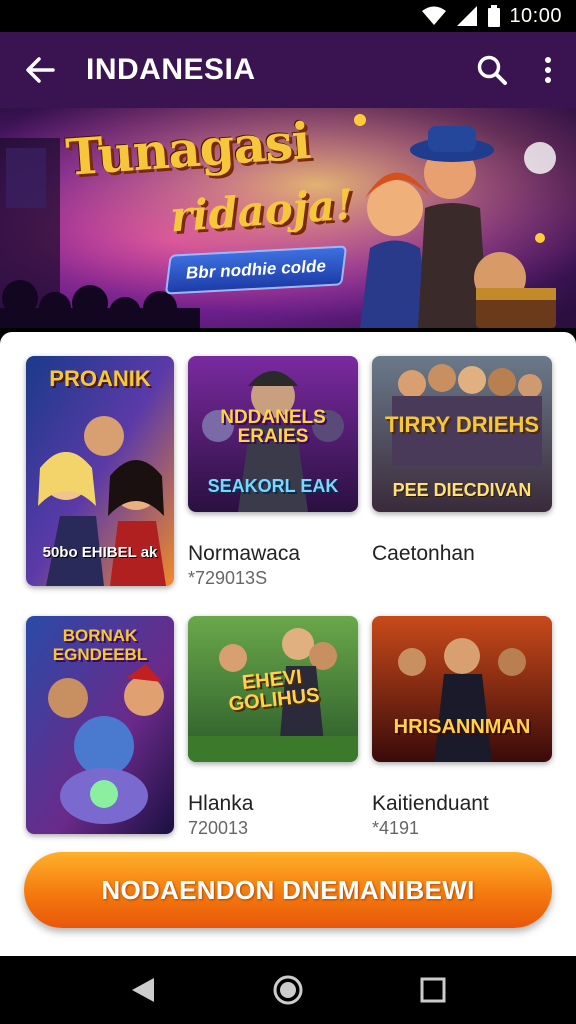 Image resolution: width=576 pixels, height=1024 pixels. Describe the element at coordinates (100, 725) in the screenshot. I see `game-card: BORNAK EGNDEEBL` at that location.